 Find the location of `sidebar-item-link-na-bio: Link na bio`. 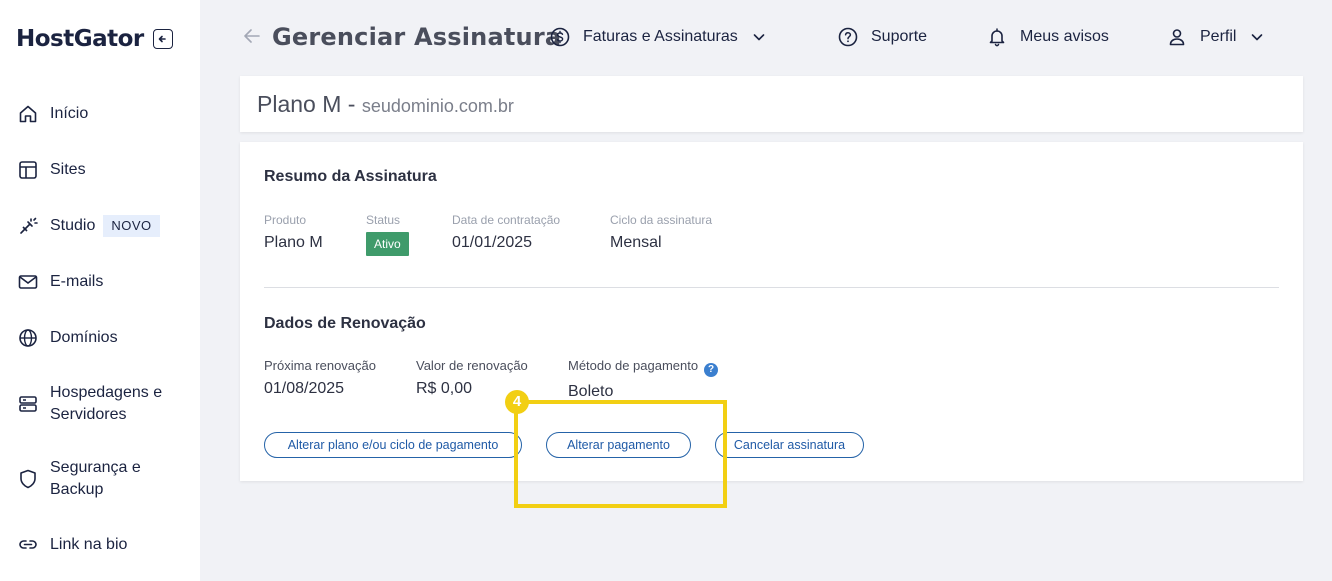

sidebar-item-link-na-bio: Link na bio is located at coordinates (72, 545).